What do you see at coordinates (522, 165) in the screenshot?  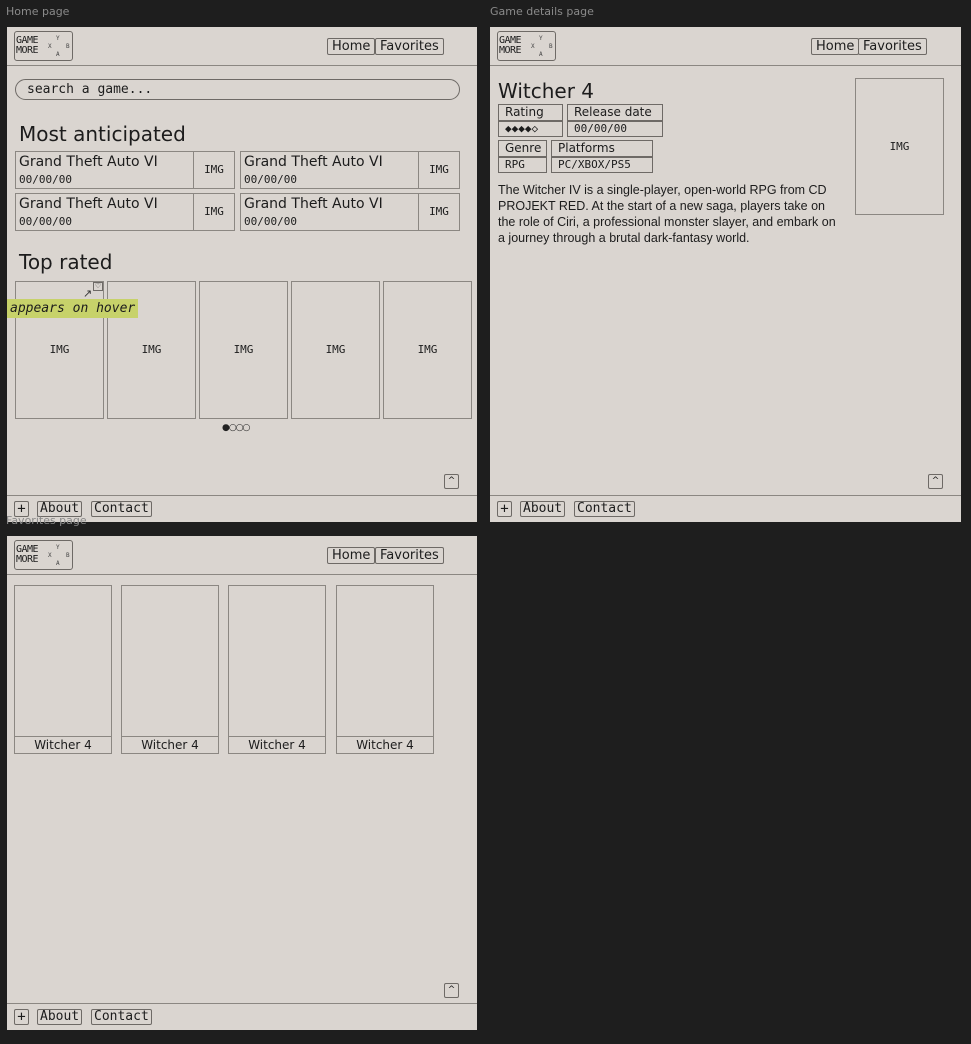 I see `genre-value: RPG` at bounding box center [522, 165].